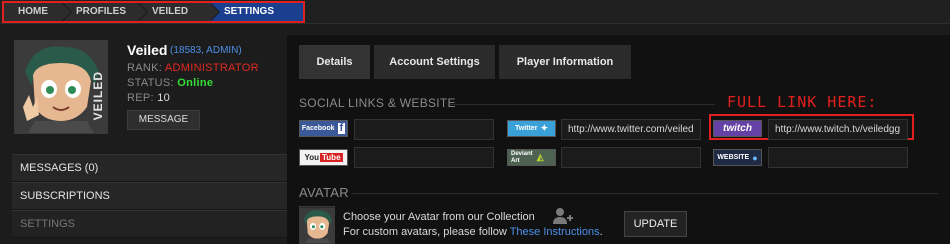 The width and height of the screenshot is (950, 244). Describe the element at coordinates (540, 157) in the screenshot. I see `deviantart-icon: ◭` at that location.